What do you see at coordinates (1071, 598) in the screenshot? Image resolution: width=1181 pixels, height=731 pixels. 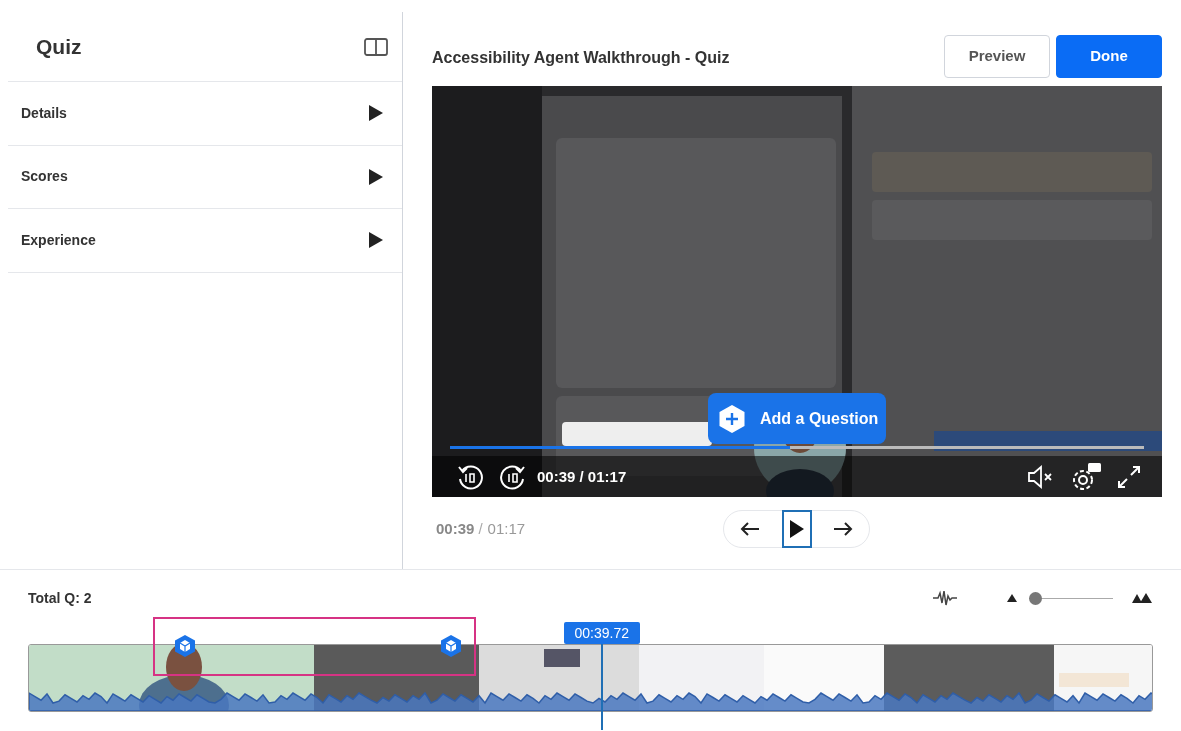 I see `zoom-slider-track` at bounding box center [1071, 598].